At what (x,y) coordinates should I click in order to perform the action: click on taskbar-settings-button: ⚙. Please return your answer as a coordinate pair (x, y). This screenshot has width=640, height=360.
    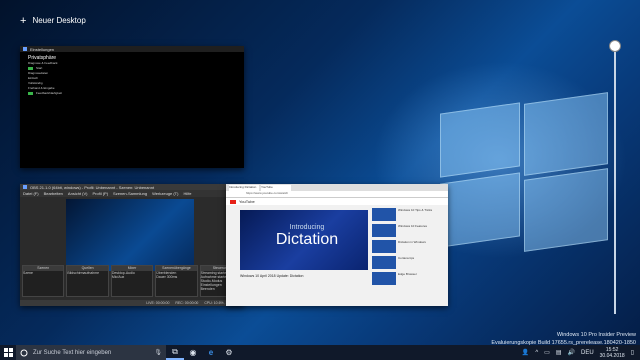
    Looking at the image, I should click on (229, 352).